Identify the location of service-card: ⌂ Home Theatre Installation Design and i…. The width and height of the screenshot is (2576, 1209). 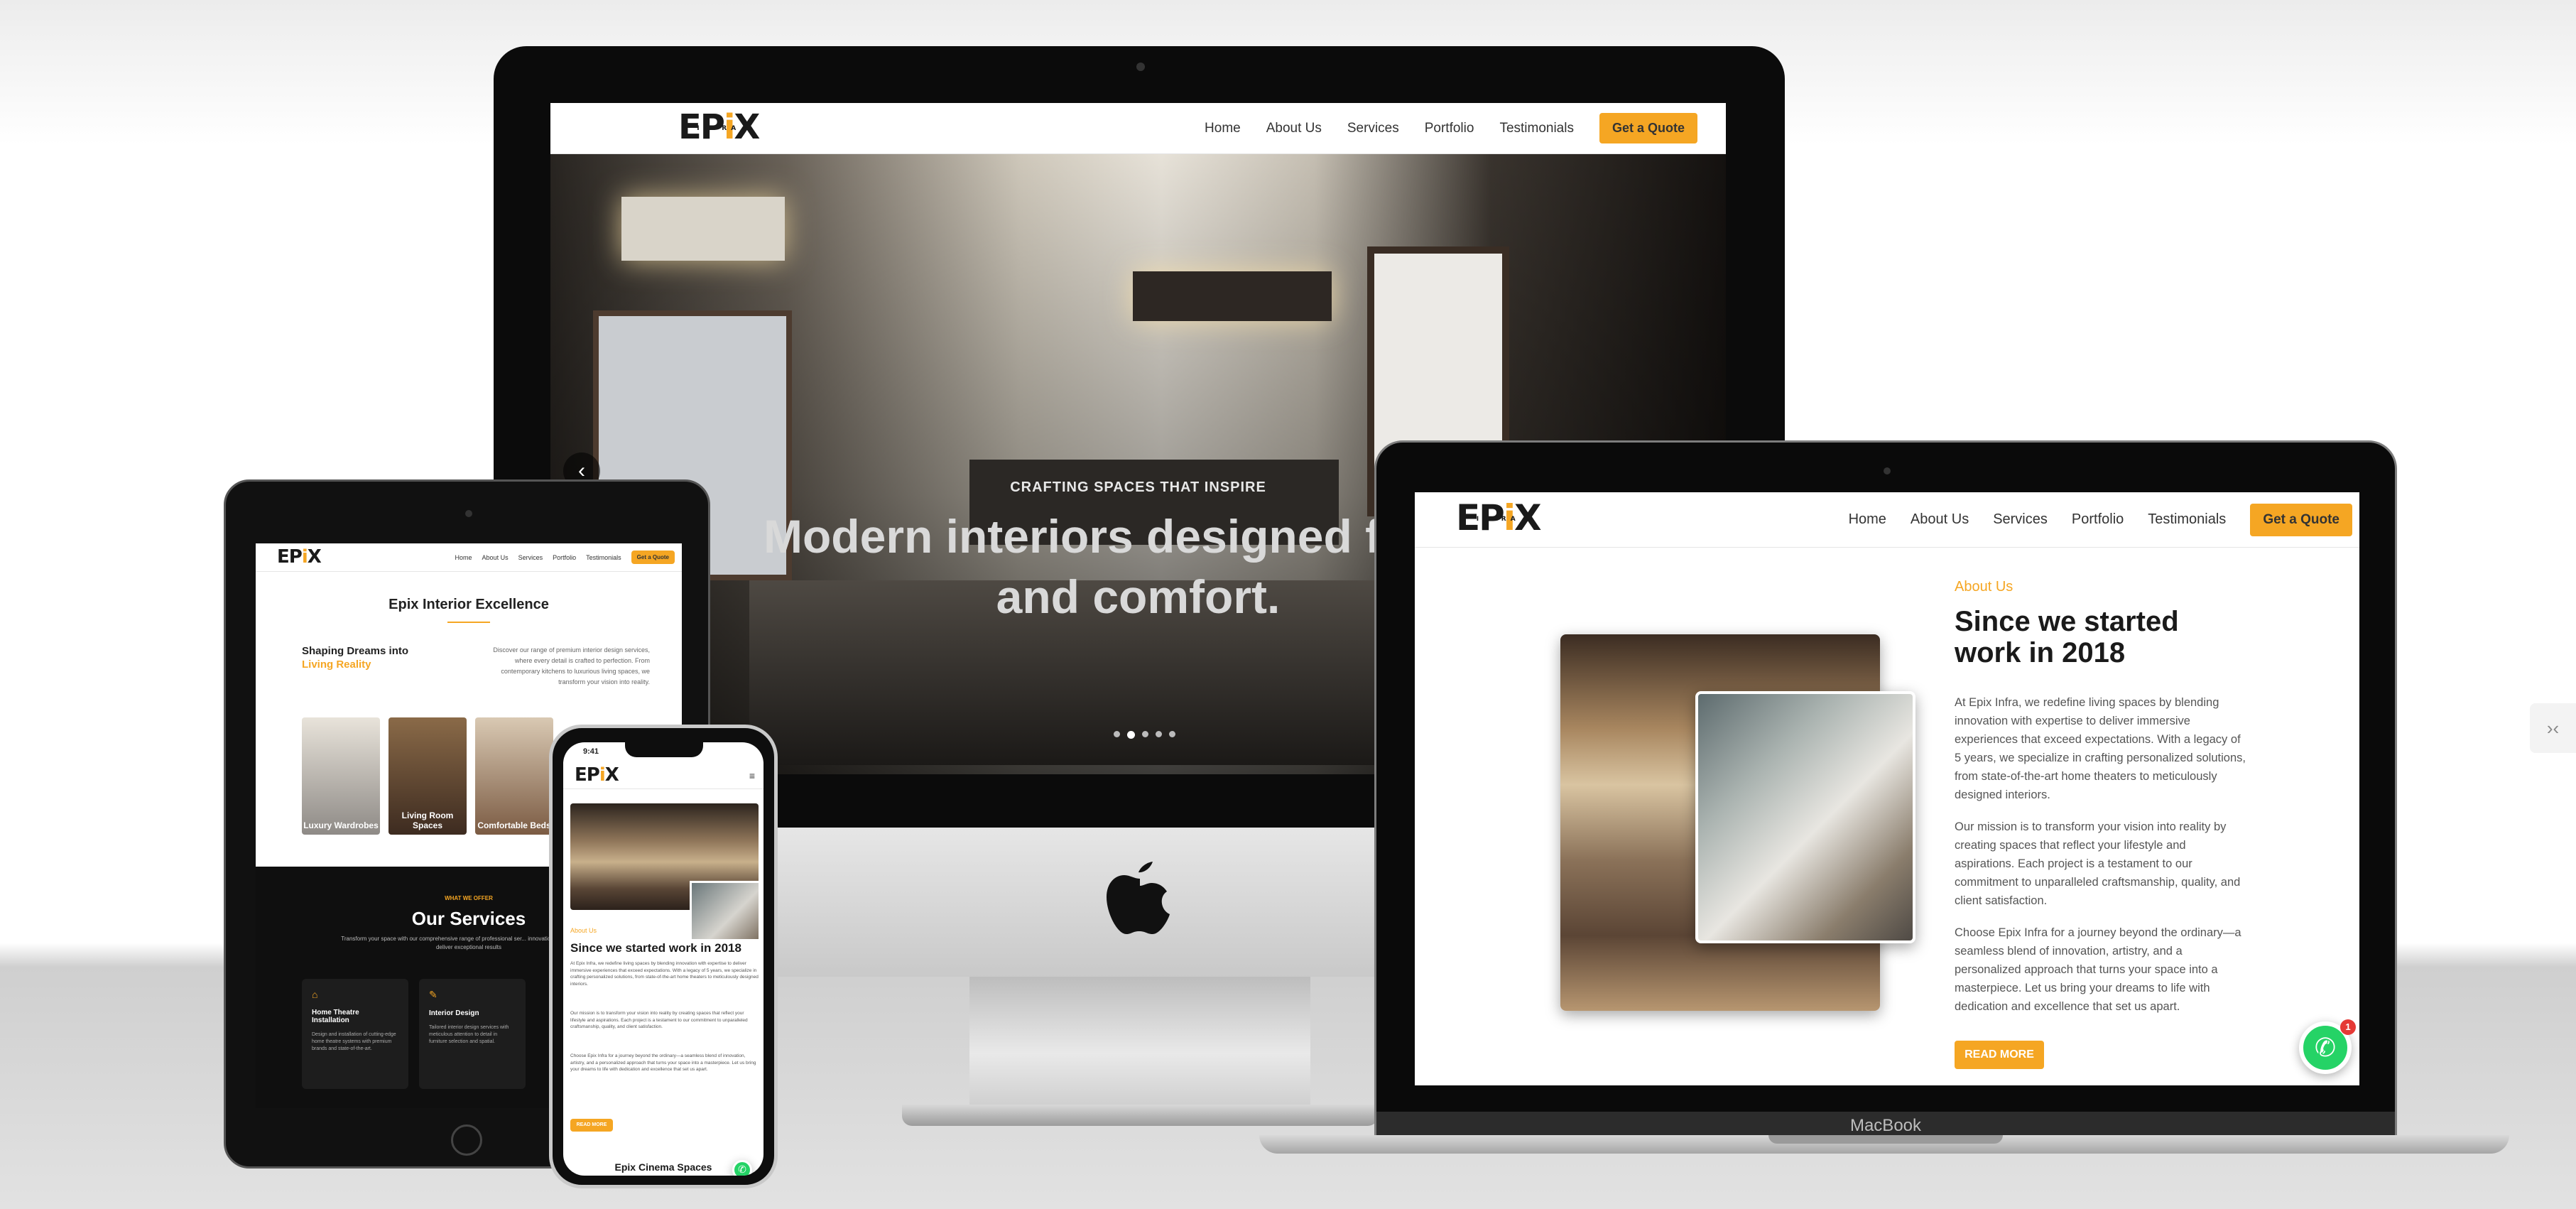
(355, 1034).